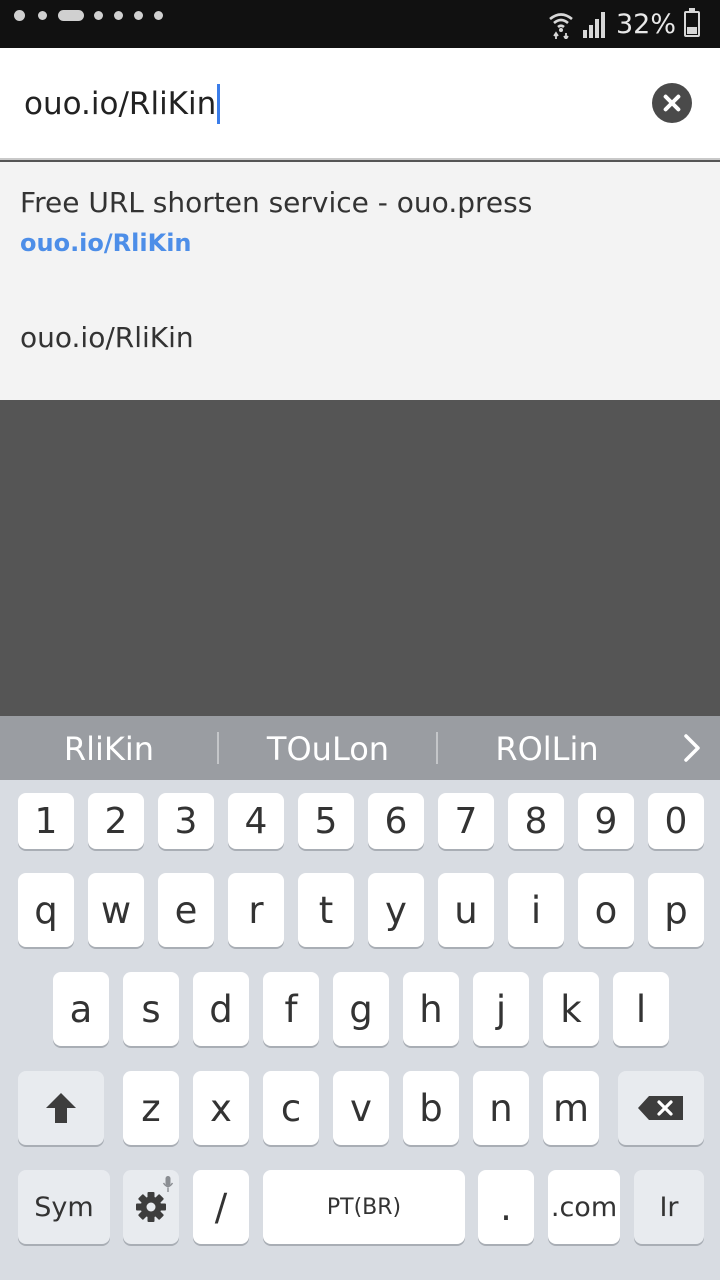 This screenshot has width=720, height=1280. Describe the element at coordinates (81, 1009) in the screenshot. I see `key-a: a` at that location.